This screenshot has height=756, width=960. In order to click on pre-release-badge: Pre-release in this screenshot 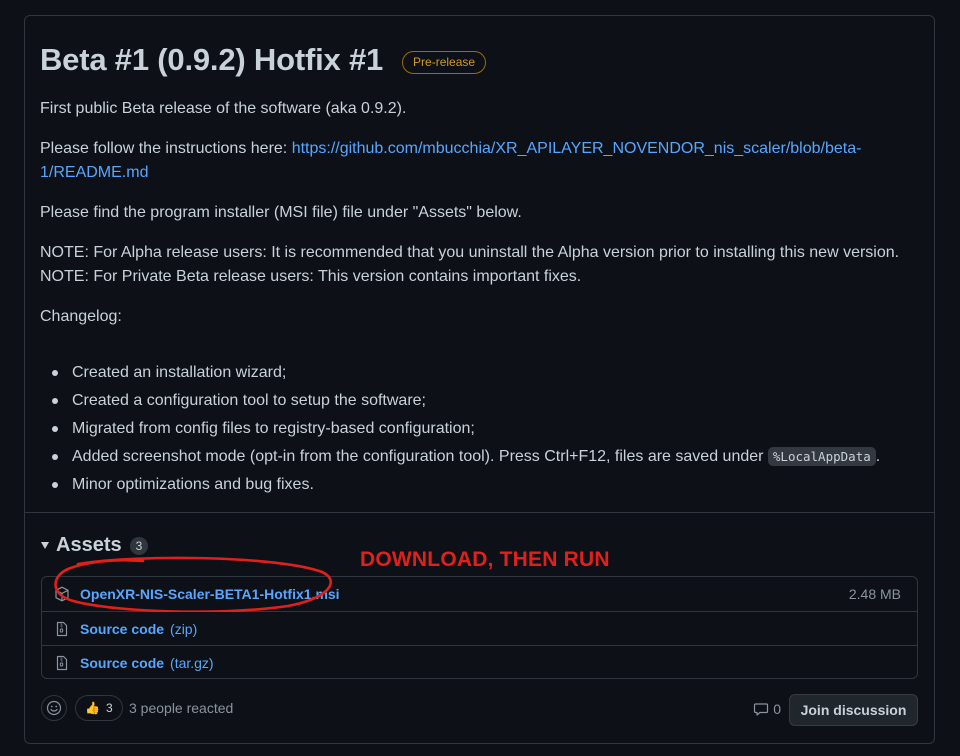, I will do `click(444, 62)`.